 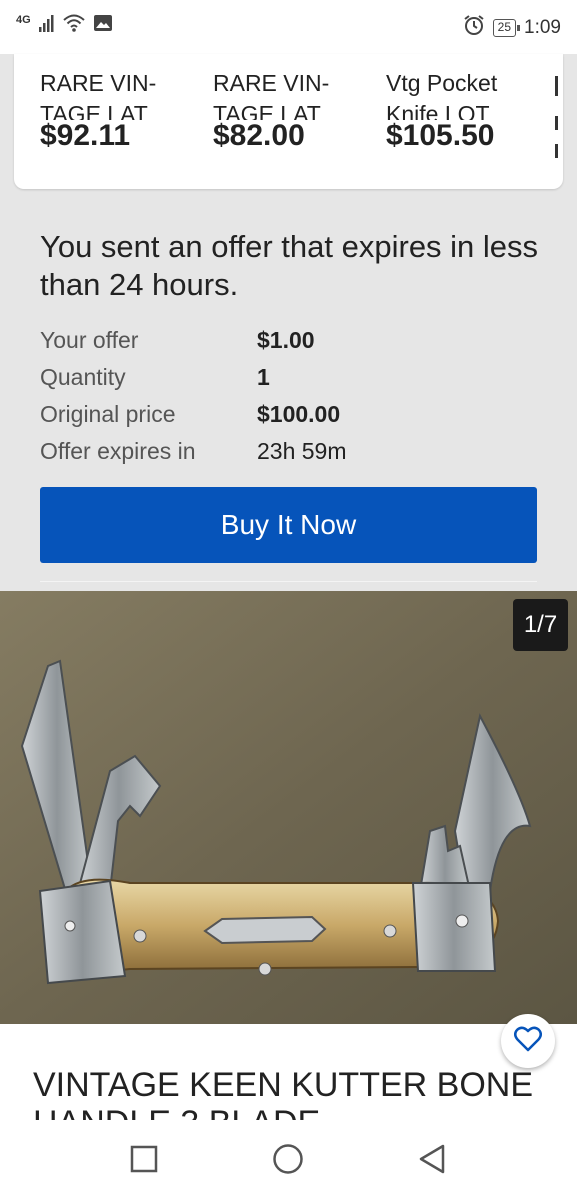 What do you see at coordinates (193, 377) in the screenshot?
I see `offer-row-quantity: Quantity 1` at bounding box center [193, 377].